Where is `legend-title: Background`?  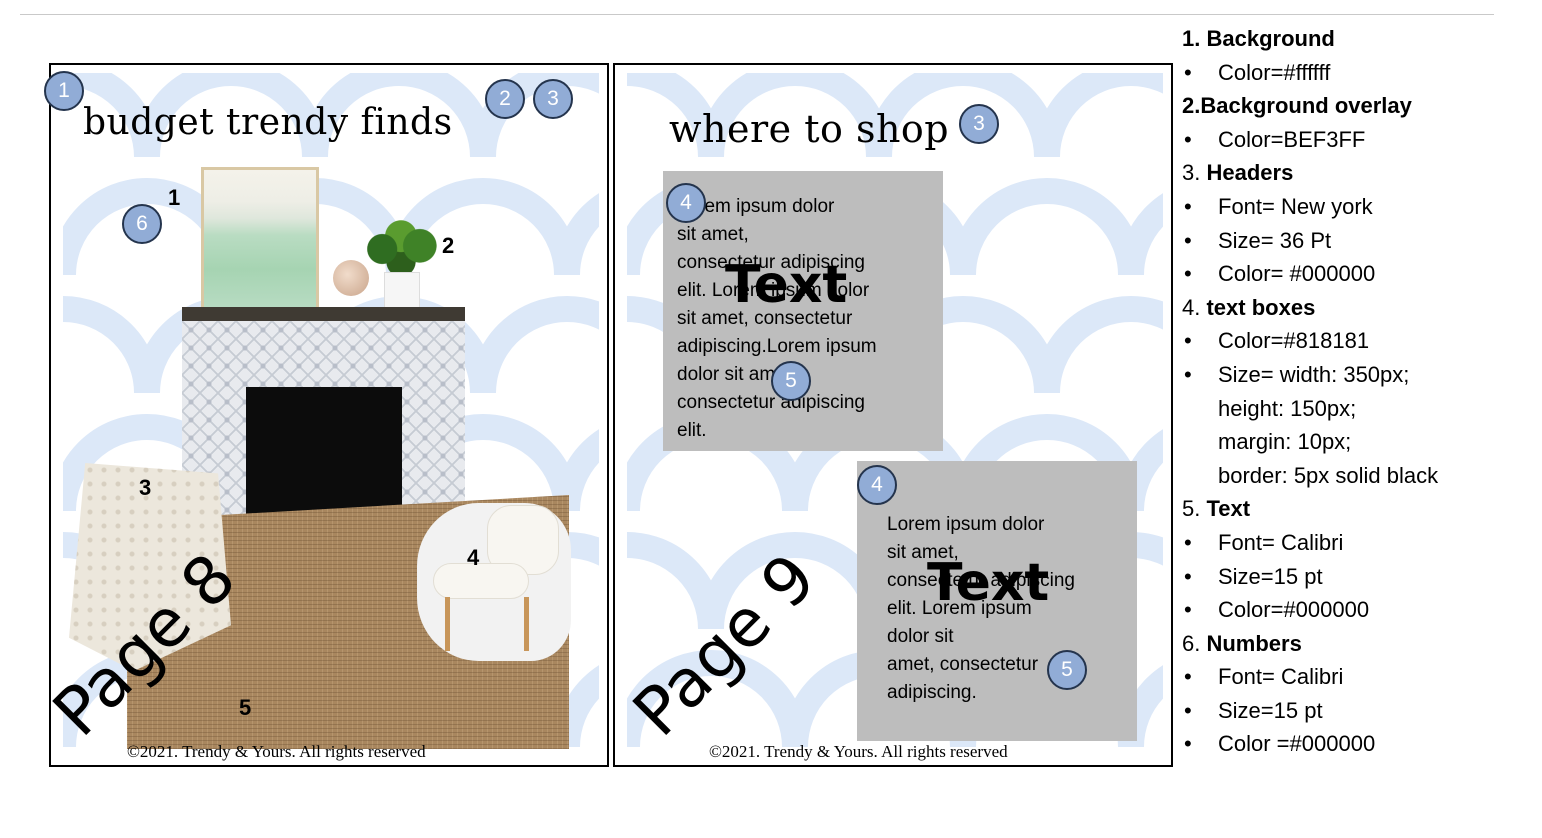 legend-title: Background is located at coordinates (1270, 38).